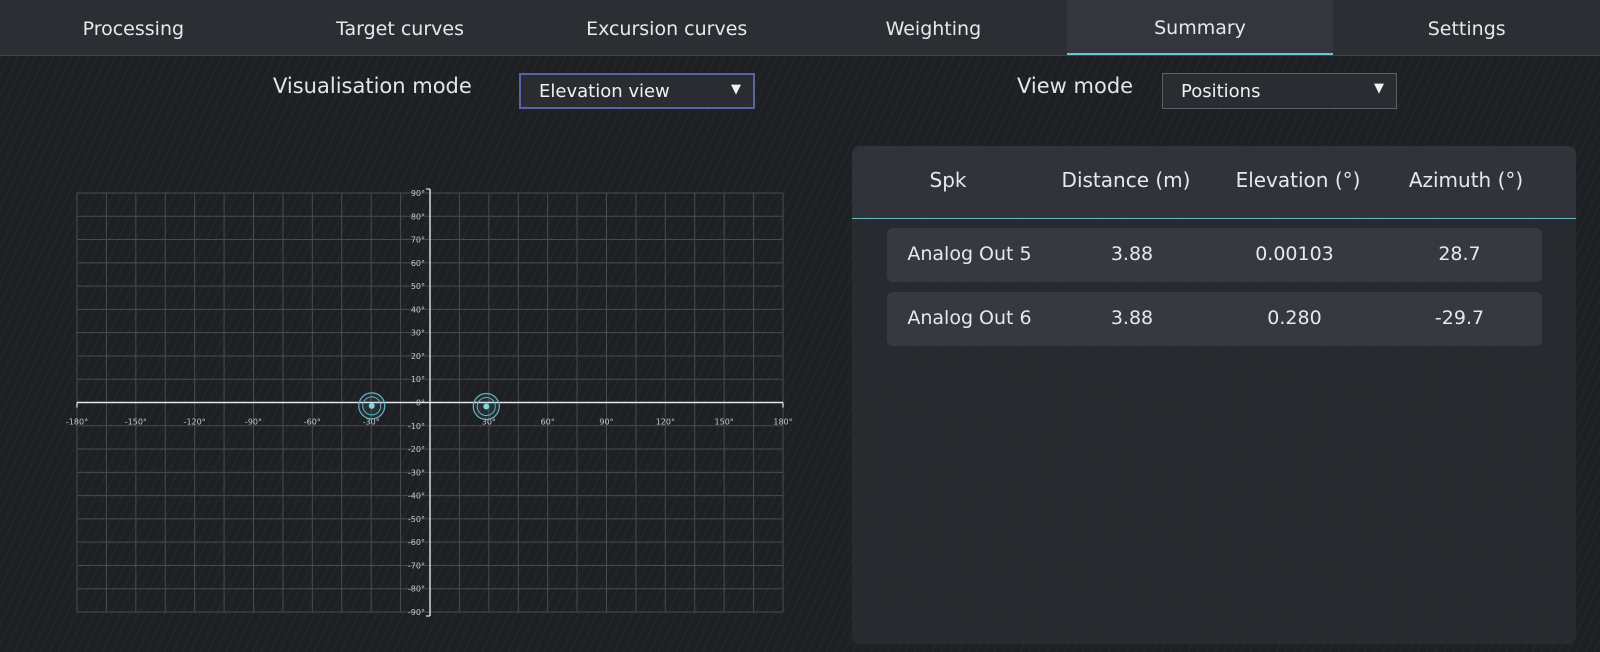  I want to click on table-row: Analog Out 6 3.88 0.280 -29.7, so click(1214, 319).